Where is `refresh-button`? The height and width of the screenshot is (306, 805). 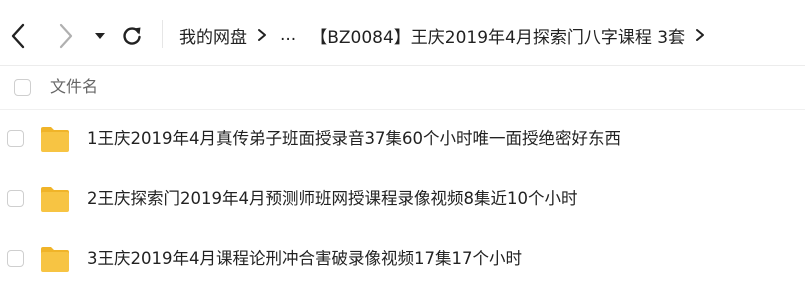 refresh-button is located at coordinates (132, 36).